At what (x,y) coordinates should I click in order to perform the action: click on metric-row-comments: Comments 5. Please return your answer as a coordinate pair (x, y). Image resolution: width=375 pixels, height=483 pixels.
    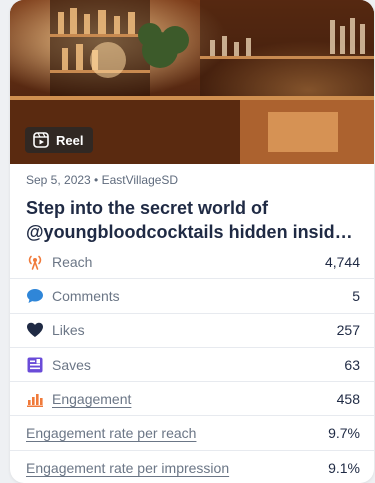
    Looking at the image, I should click on (192, 296).